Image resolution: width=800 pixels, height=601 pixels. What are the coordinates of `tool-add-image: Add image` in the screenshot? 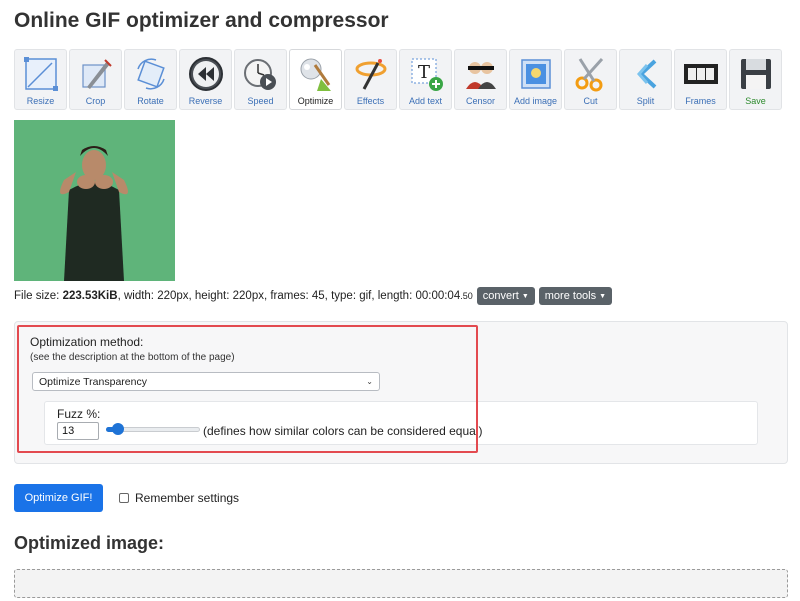 It's located at (535, 79).